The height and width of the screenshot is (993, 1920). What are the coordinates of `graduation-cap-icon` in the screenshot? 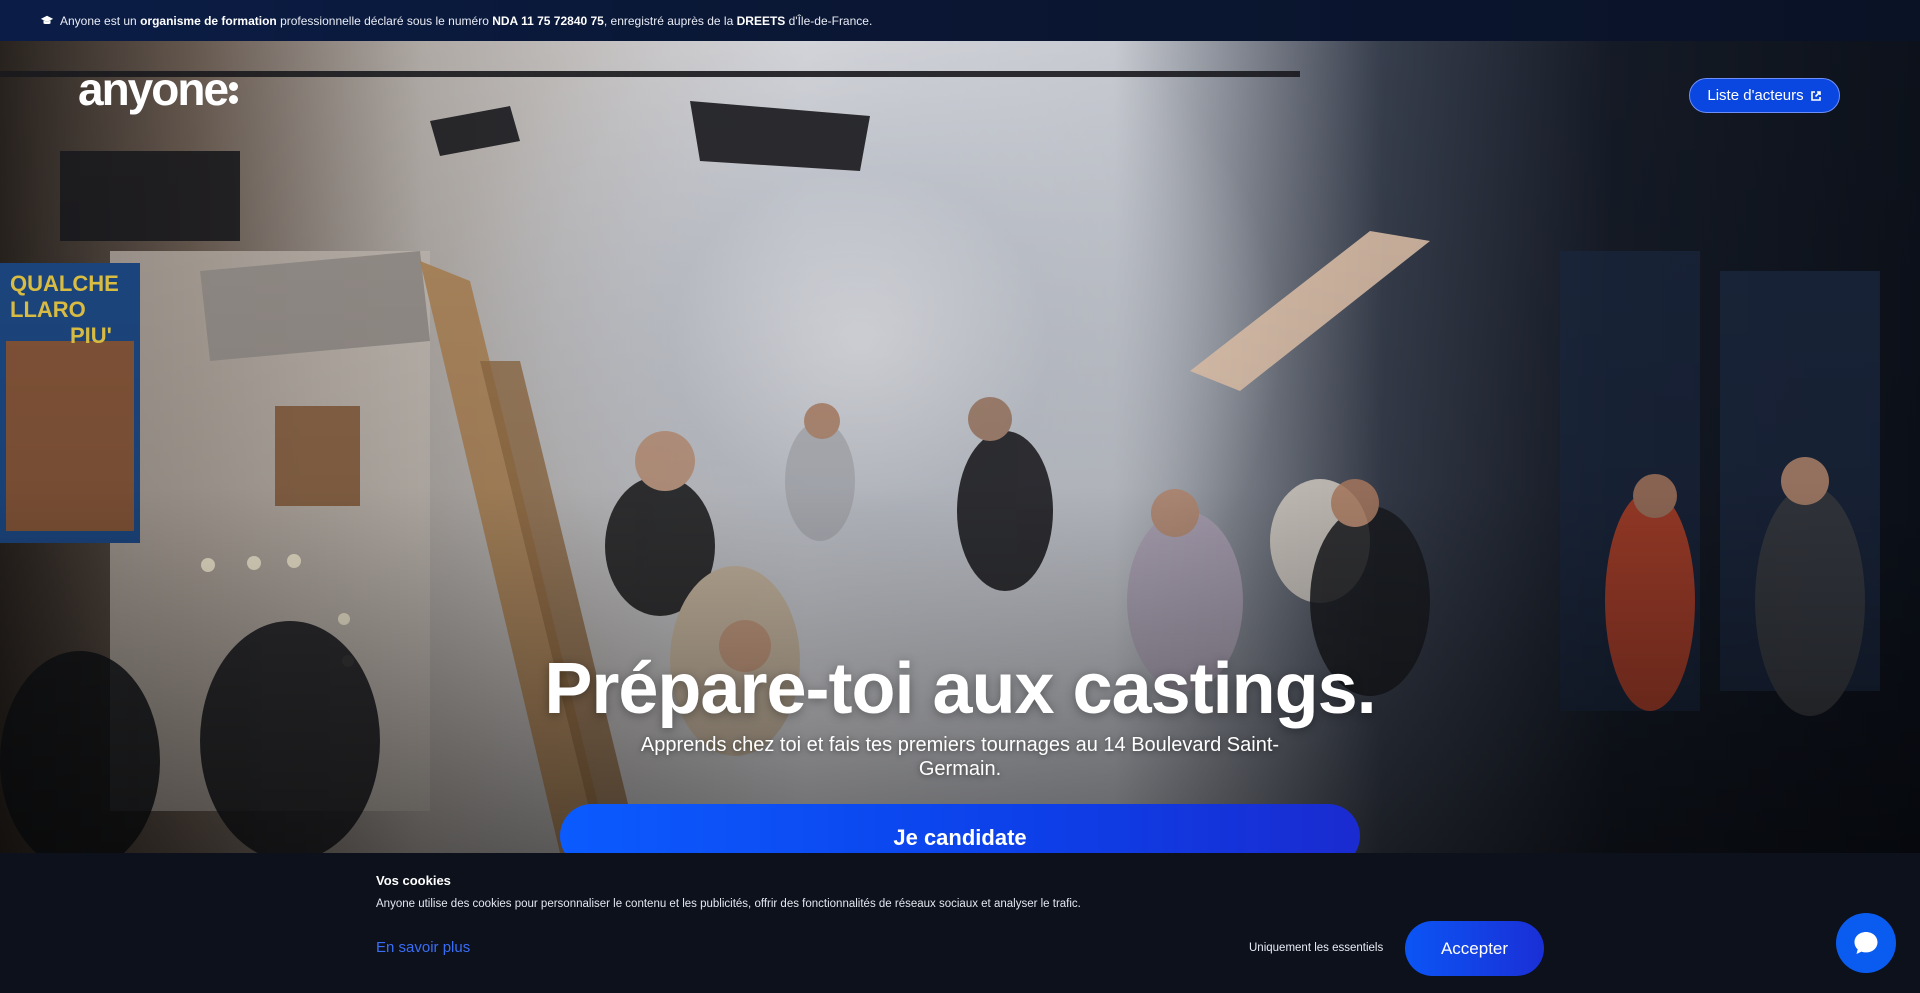 It's located at (47, 19).